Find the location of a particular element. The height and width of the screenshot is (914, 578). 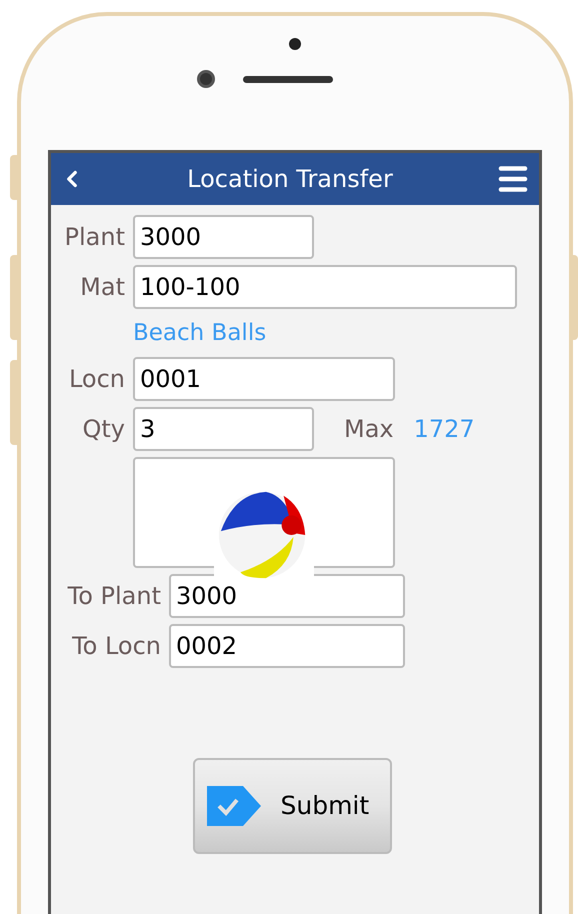

field-label: To Plant is located at coordinates (113, 596).